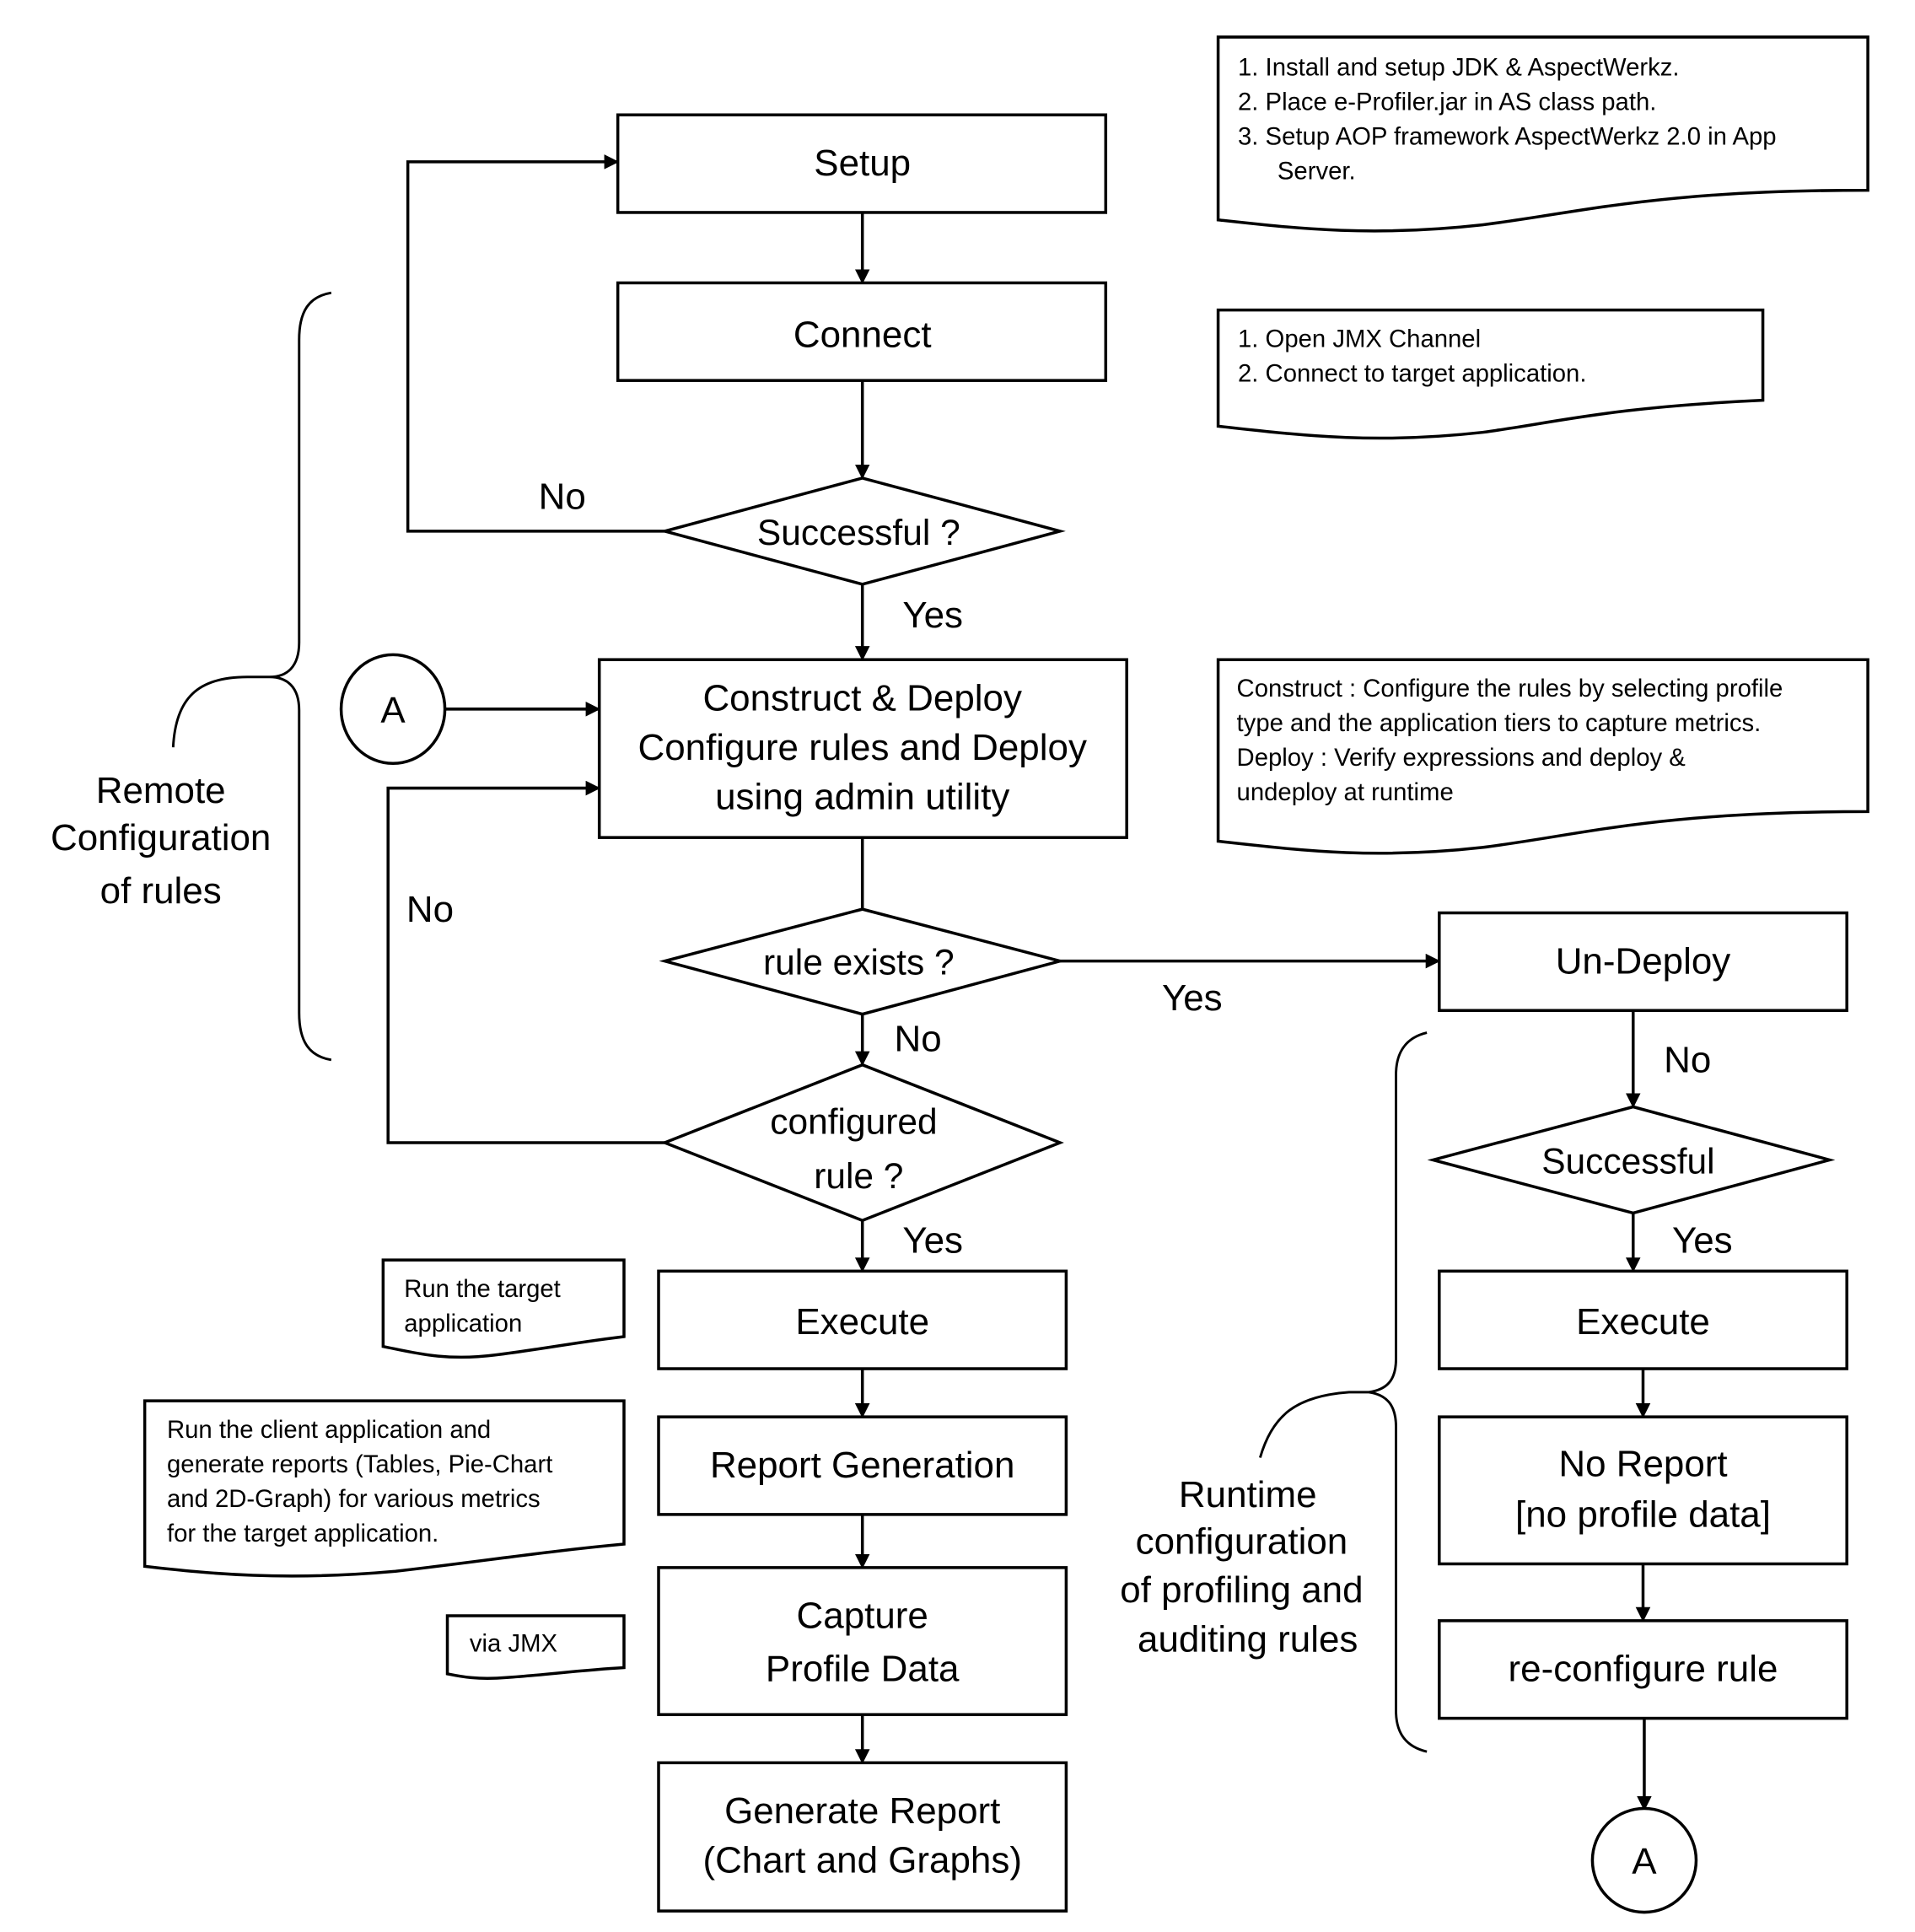  What do you see at coordinates (1248, 1495) in the screenshot?
I see `annotation-runtime-line-1: Runtime` at bounding box center [1248, 1495].